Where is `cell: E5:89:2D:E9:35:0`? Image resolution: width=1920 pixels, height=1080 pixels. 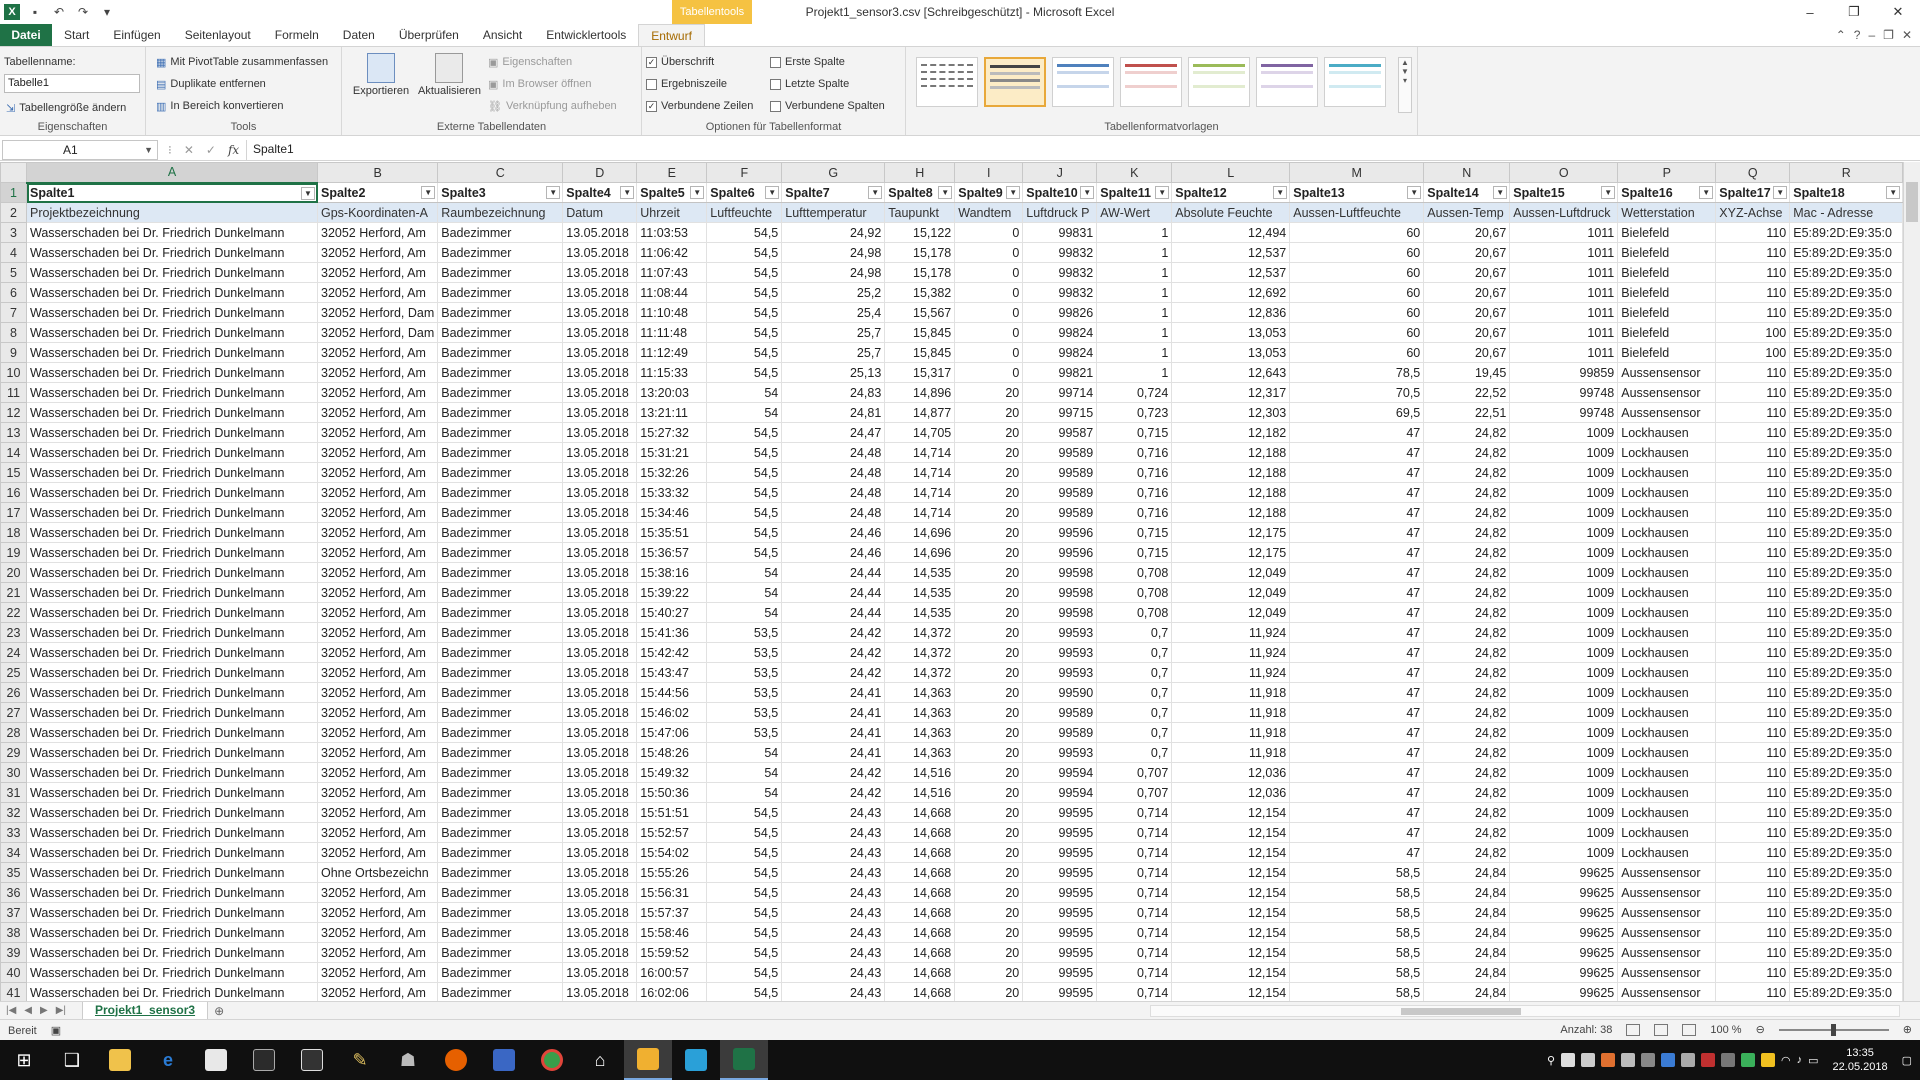
cell: E5:89:2D:E9:35:0 is located at coordinates (1846, 792).